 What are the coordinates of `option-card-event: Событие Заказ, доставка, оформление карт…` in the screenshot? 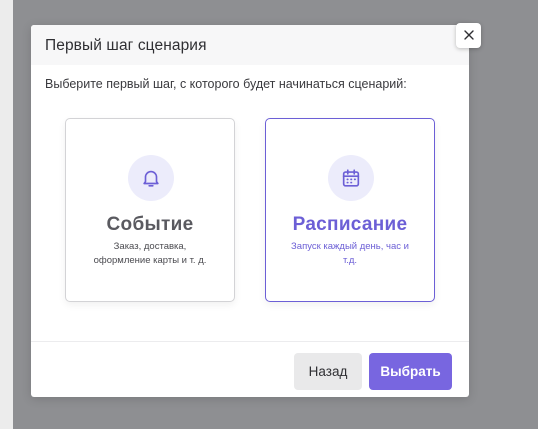 It's located at (150, 210).